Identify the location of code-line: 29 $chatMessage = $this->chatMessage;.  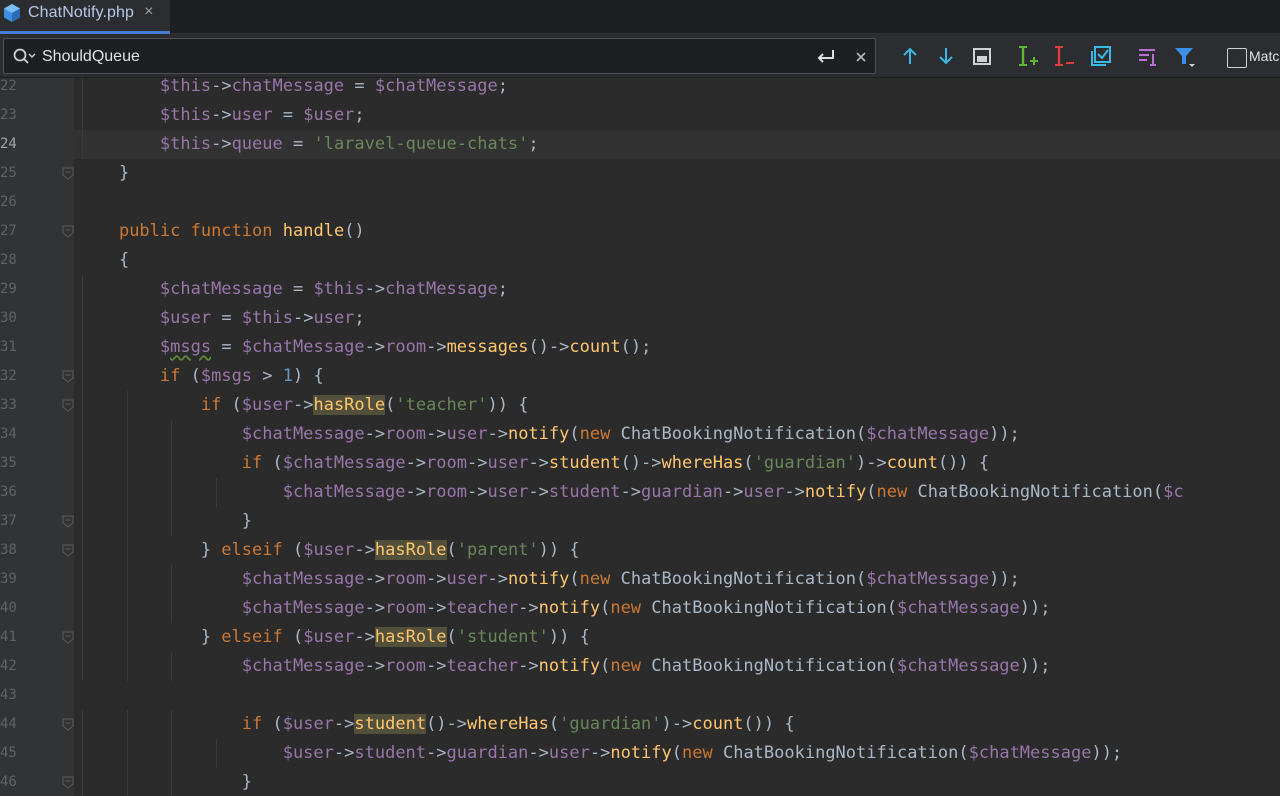
(640, 289).